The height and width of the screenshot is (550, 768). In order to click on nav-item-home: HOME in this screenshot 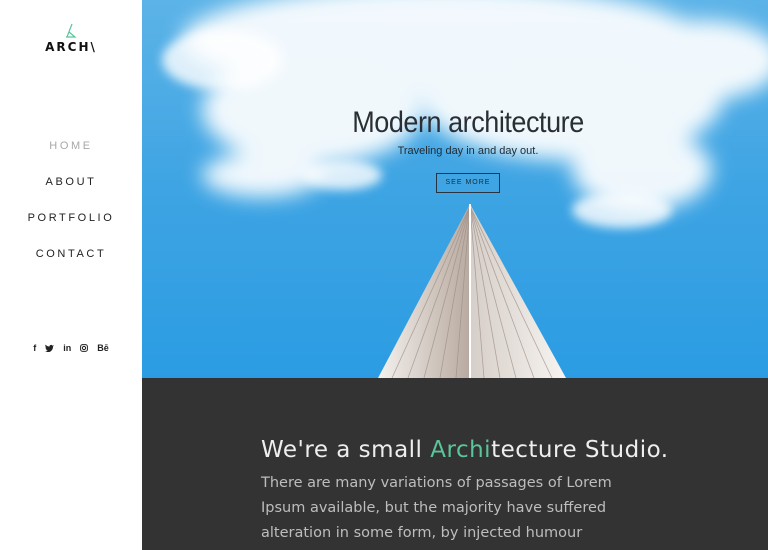, I will do `click(71, 156)`.